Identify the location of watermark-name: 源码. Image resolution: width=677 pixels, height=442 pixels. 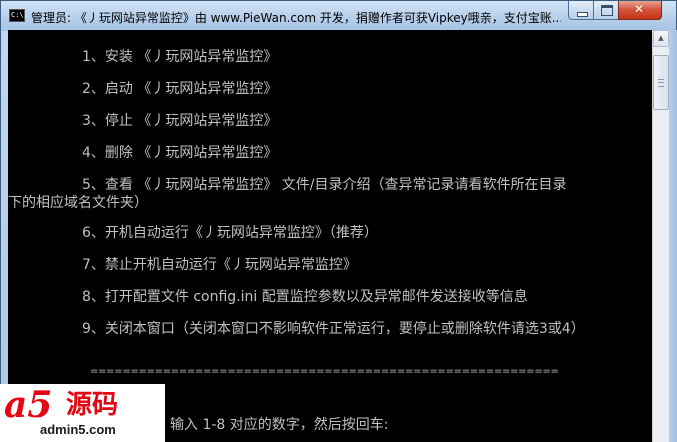
(92, 405).